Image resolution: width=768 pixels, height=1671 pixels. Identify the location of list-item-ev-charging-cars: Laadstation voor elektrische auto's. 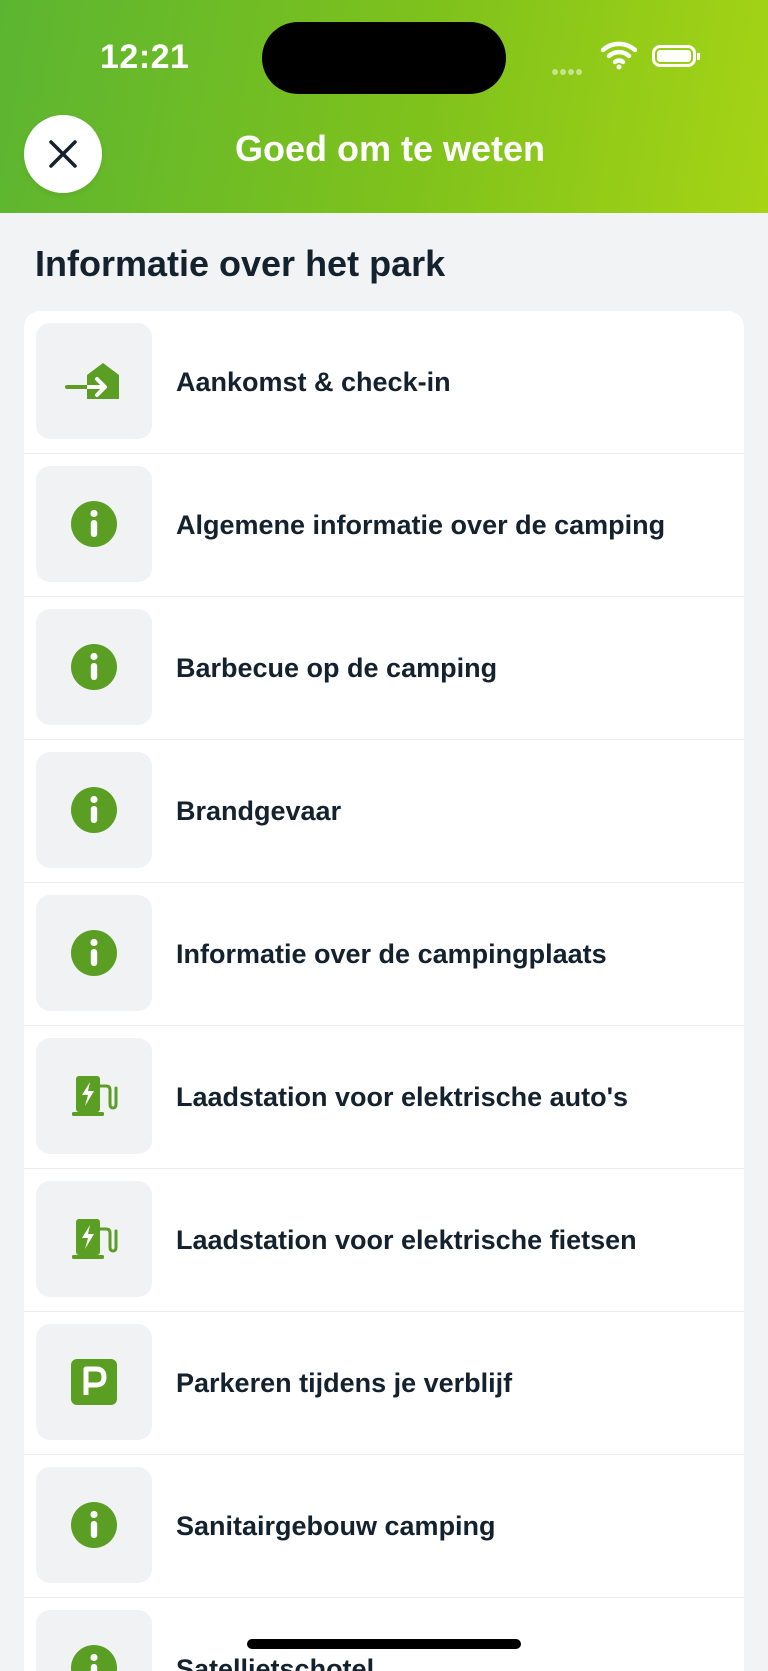
(384, 1097).